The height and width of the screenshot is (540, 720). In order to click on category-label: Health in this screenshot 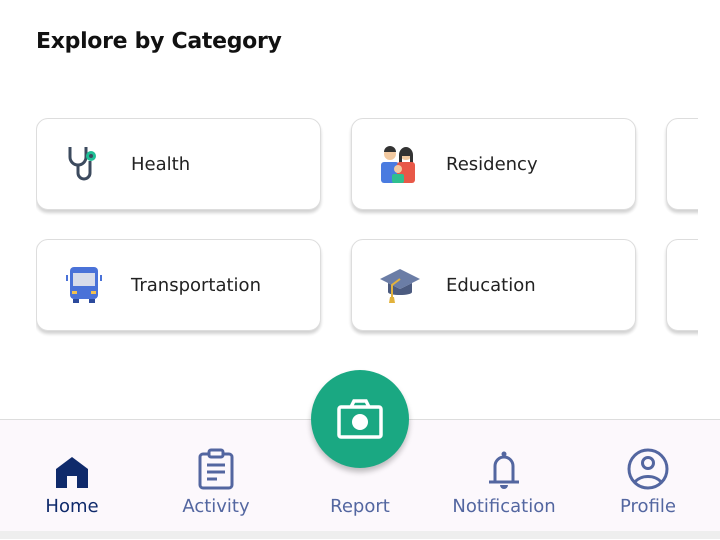, I will do `click(160, 164)`.